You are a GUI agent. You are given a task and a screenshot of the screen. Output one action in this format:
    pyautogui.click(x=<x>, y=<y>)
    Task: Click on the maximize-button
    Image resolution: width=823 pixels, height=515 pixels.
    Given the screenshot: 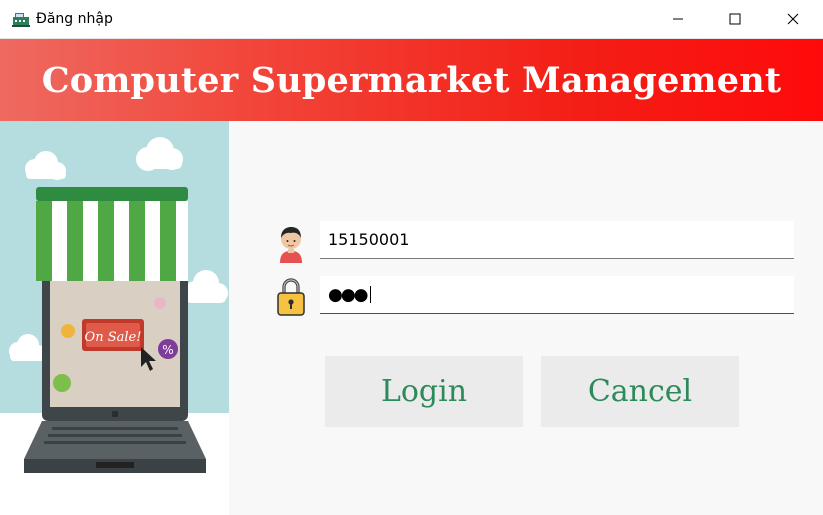 What is the action you would take?
    pyautogui.click(x=735, y=19)
    